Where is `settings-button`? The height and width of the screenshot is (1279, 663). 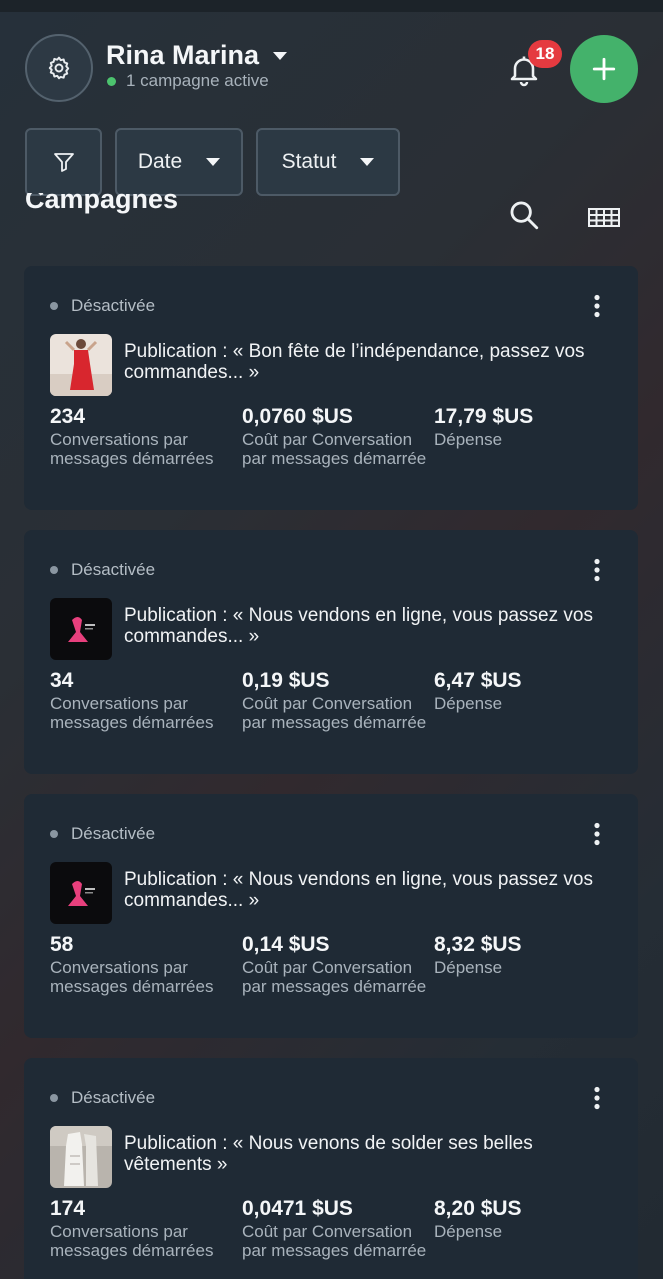
settings-button is located at coordinates (59, 68).